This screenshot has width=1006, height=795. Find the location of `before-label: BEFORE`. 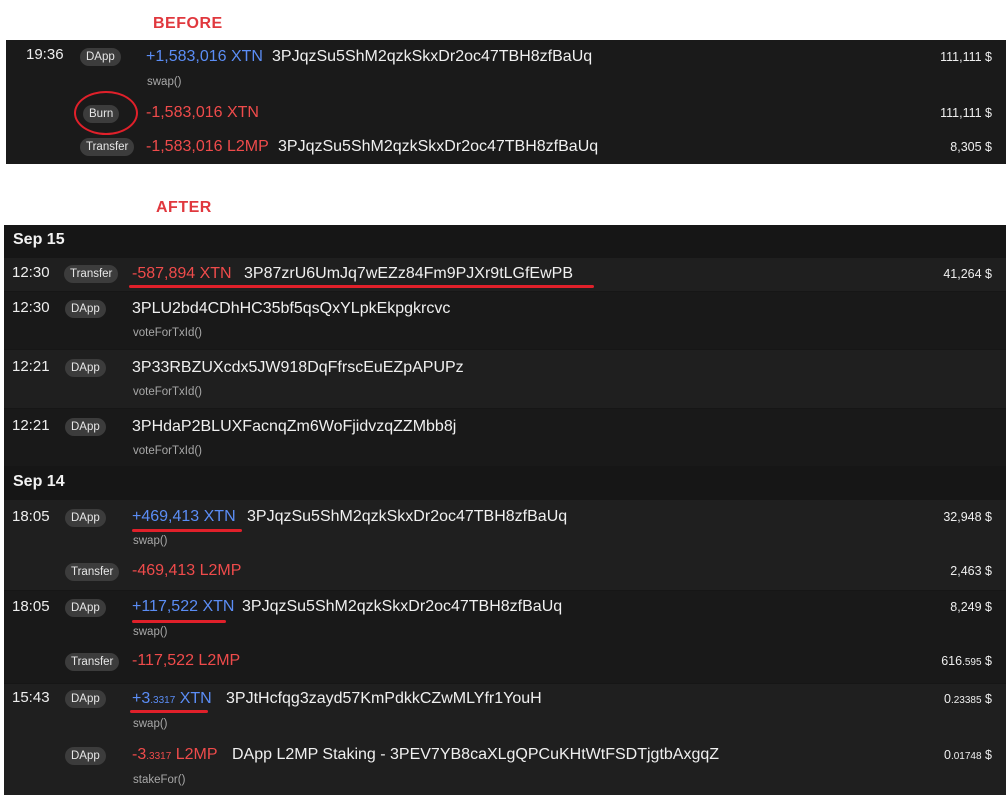

before-label: BEFORE is located at coordinates (188, 23).